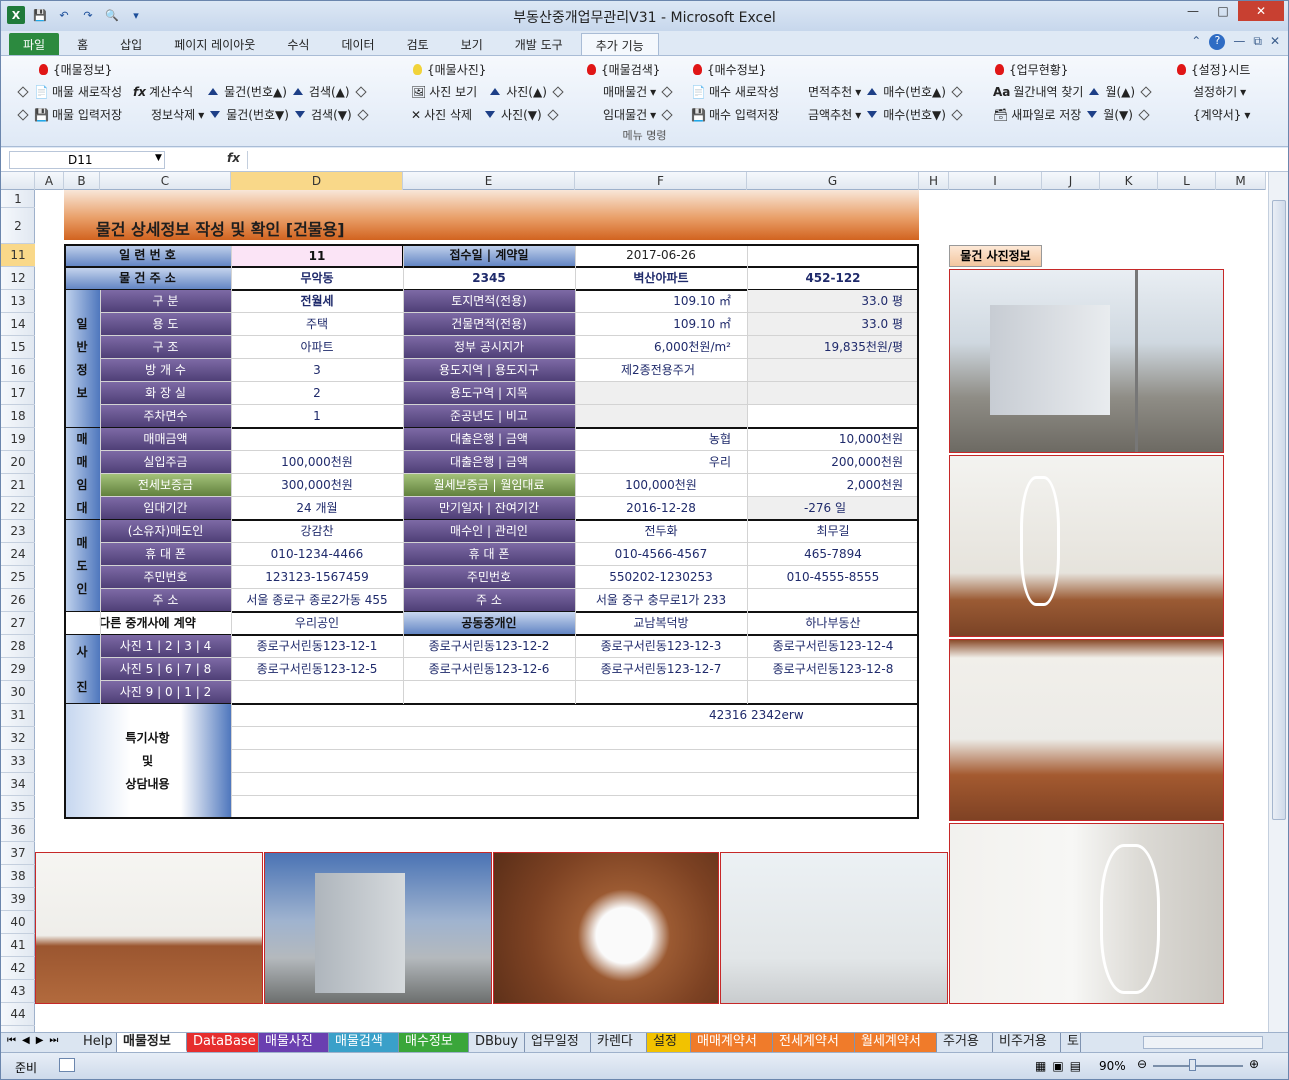  I want to click on row-header: 23, so click(18, 531).